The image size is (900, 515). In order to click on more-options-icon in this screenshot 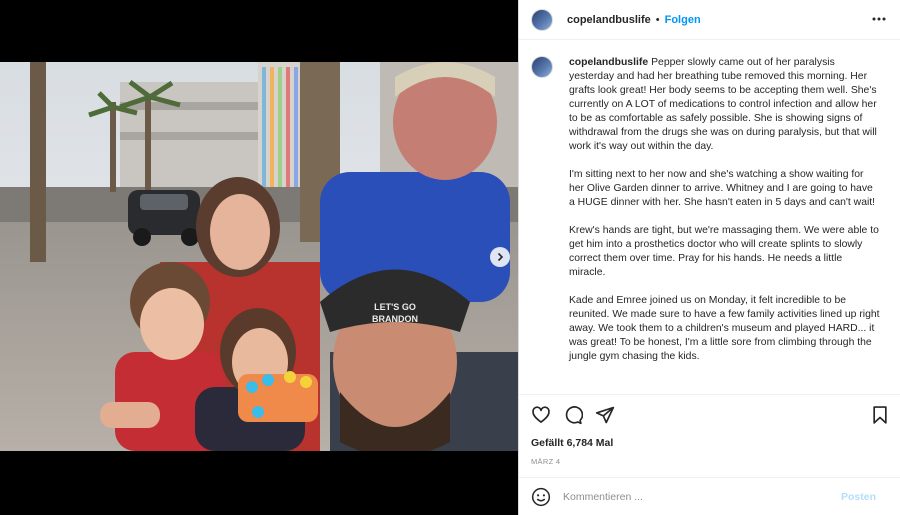, I will do `click(879, 19)`.